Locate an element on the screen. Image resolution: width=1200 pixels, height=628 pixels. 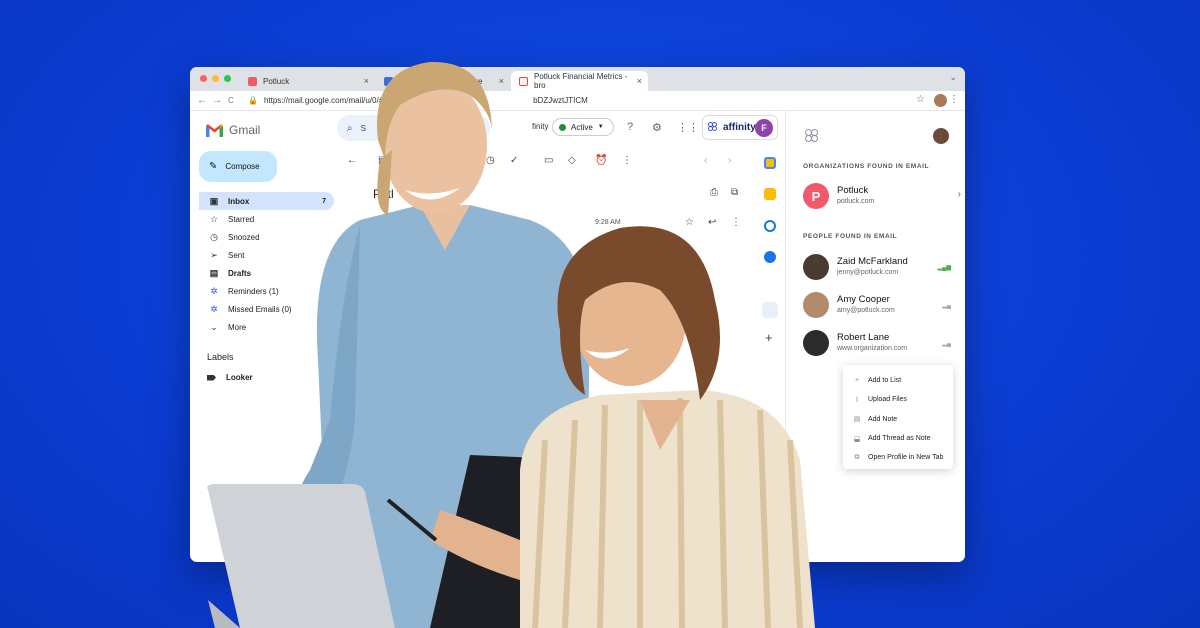
nav-item-snoozed: ◷ Snoozed is located at coordinates (266, 237).